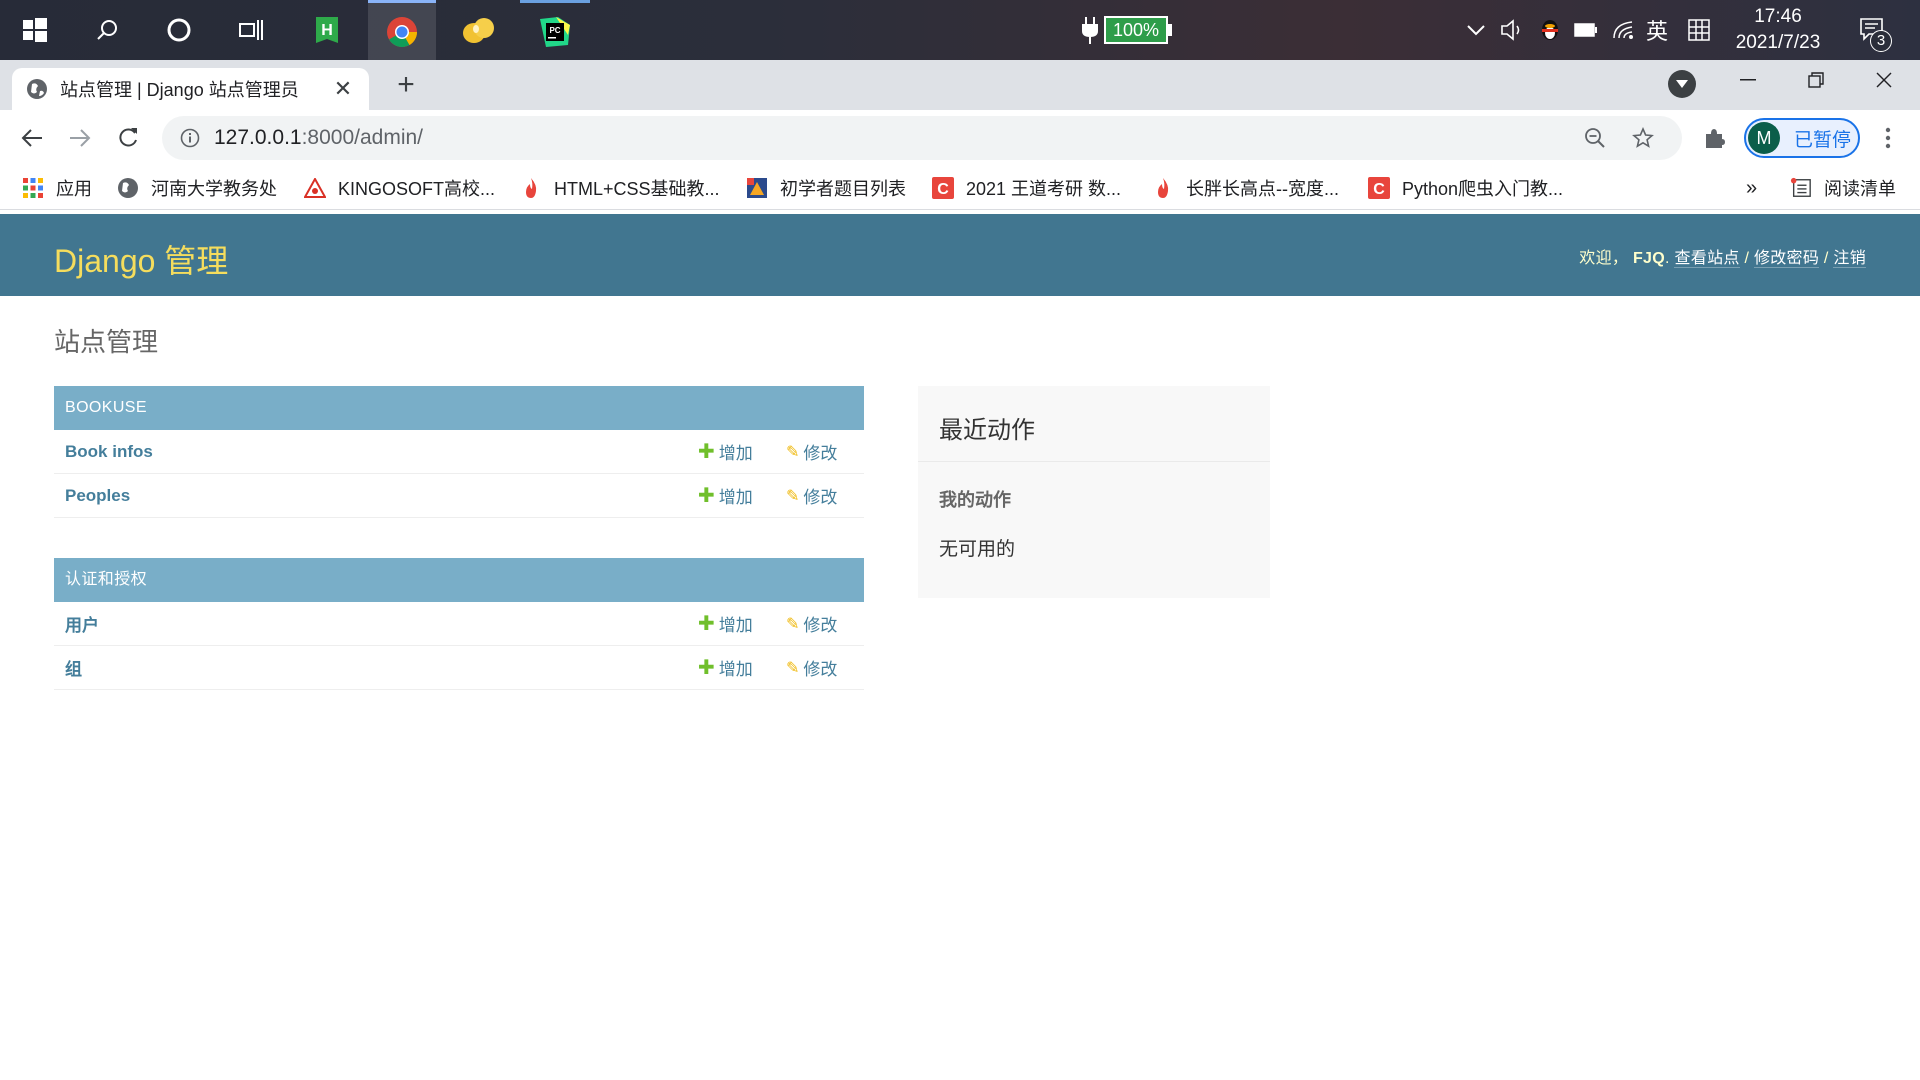 Image resolution: width=1920 pixels, height=1080 pixels. Describe the element at coordinates (1512, 30) in the screenshot. I see `volume-button` at that location.